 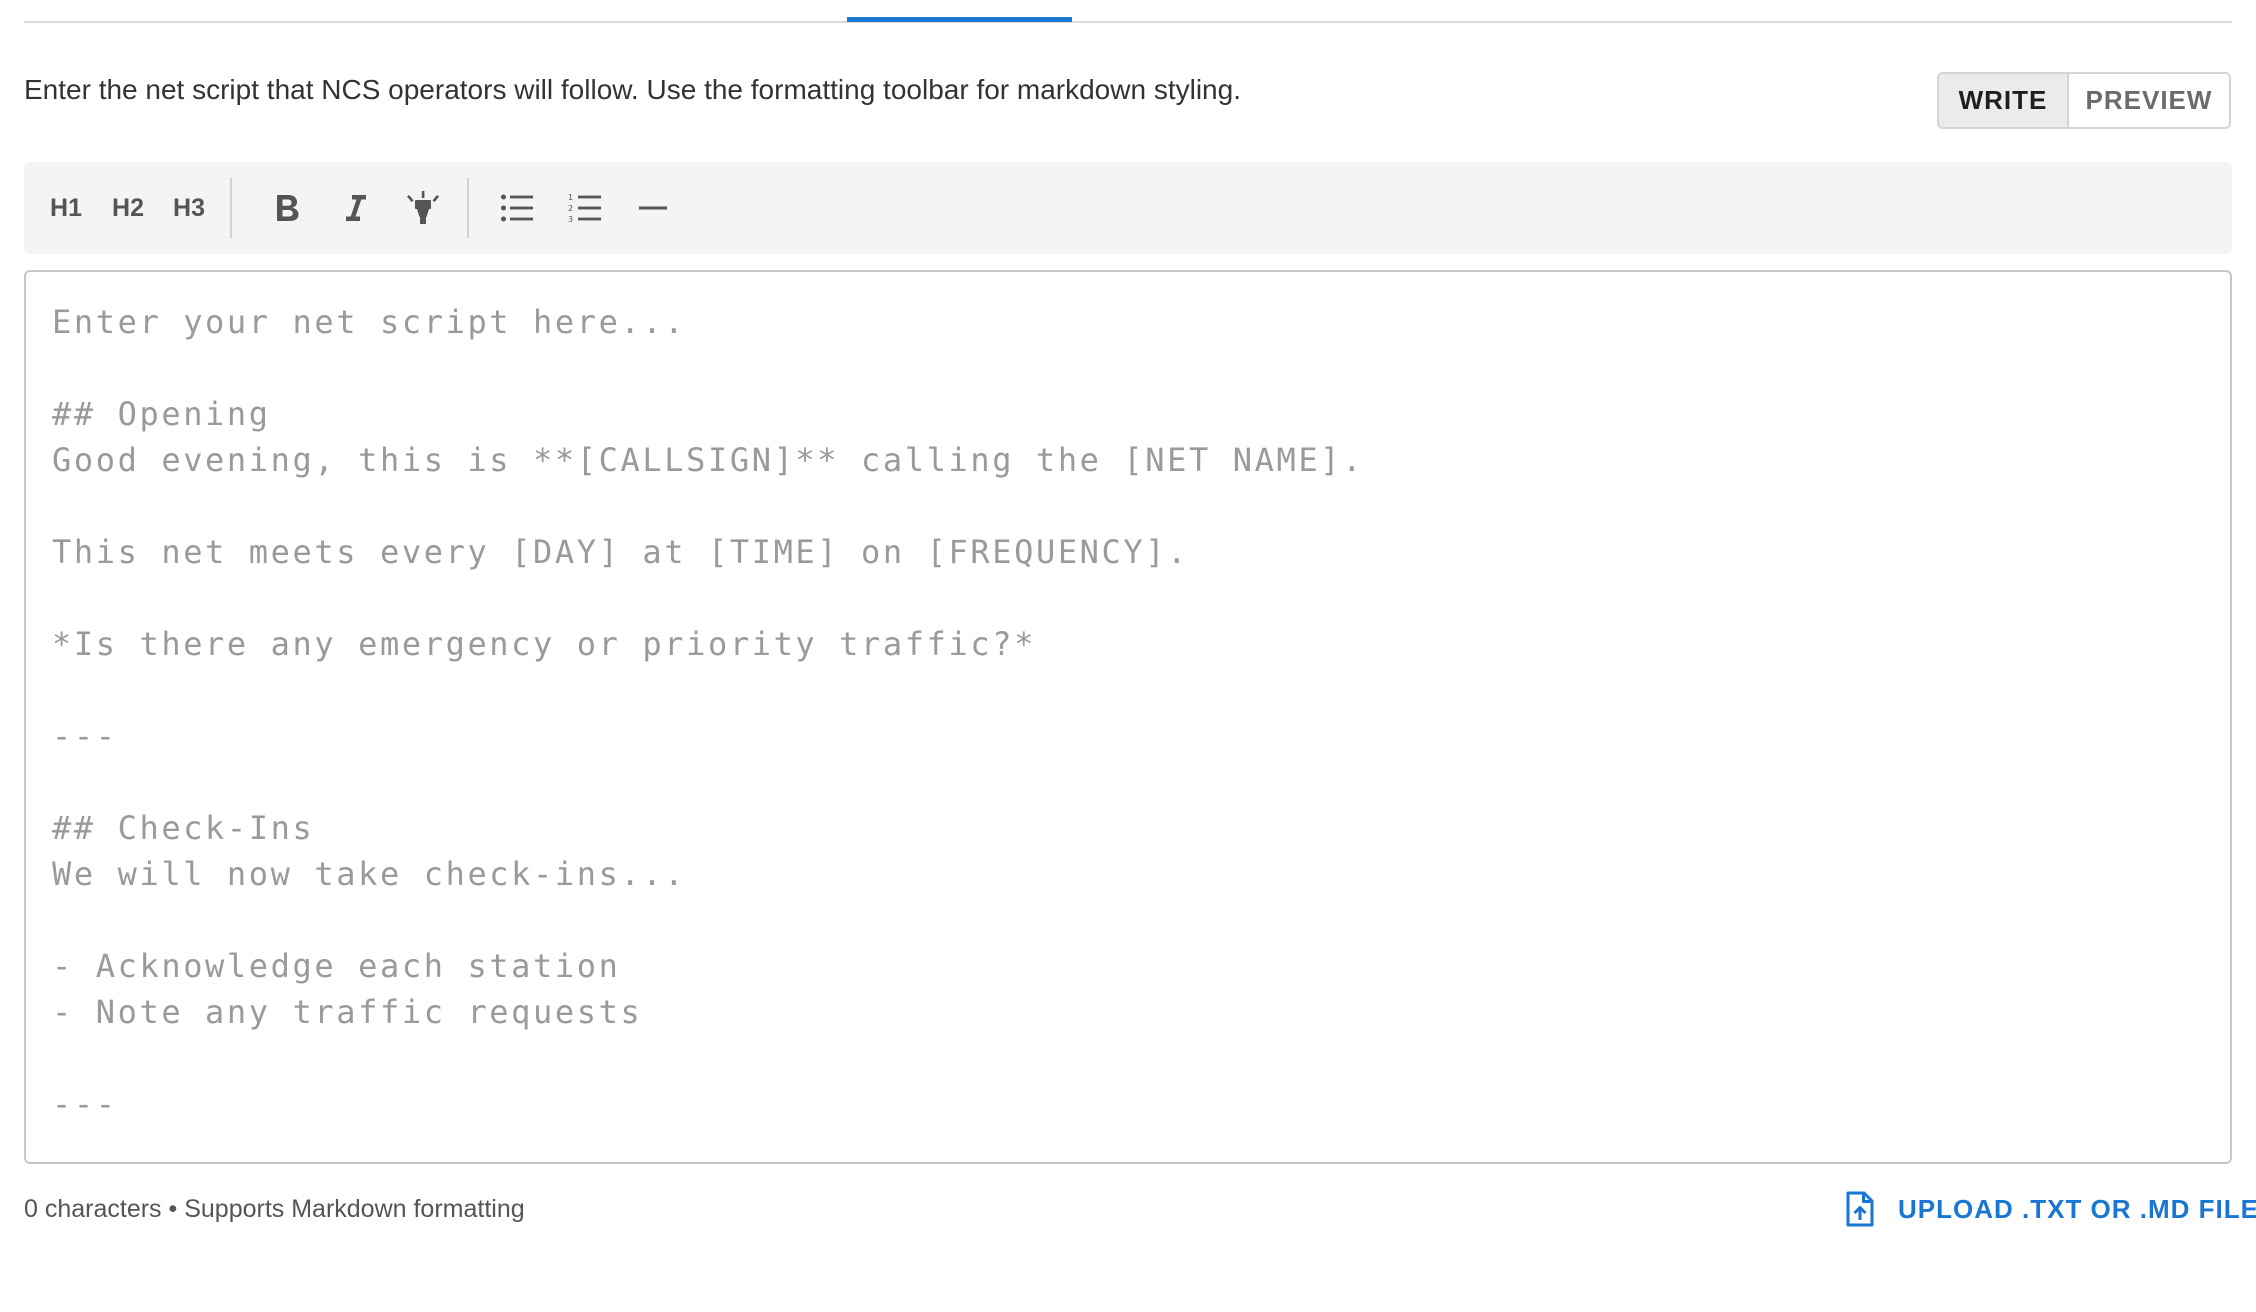 I want to click on italic-button, so click(x=355, y=208).